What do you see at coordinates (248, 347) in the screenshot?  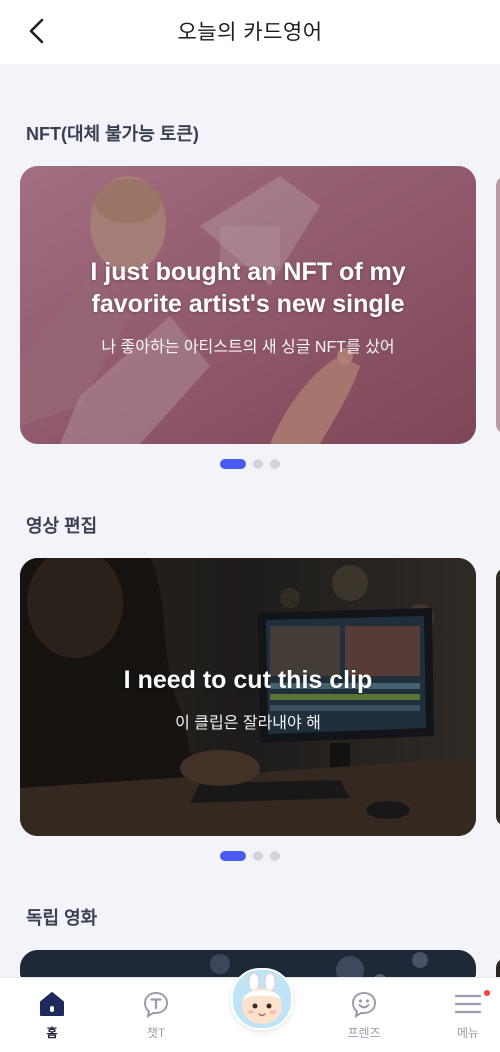 I see `card-korean-text: 나 좋아하는 아티스트의 새 싱글 NFT를 샀어` at bounding box center [248, 347].